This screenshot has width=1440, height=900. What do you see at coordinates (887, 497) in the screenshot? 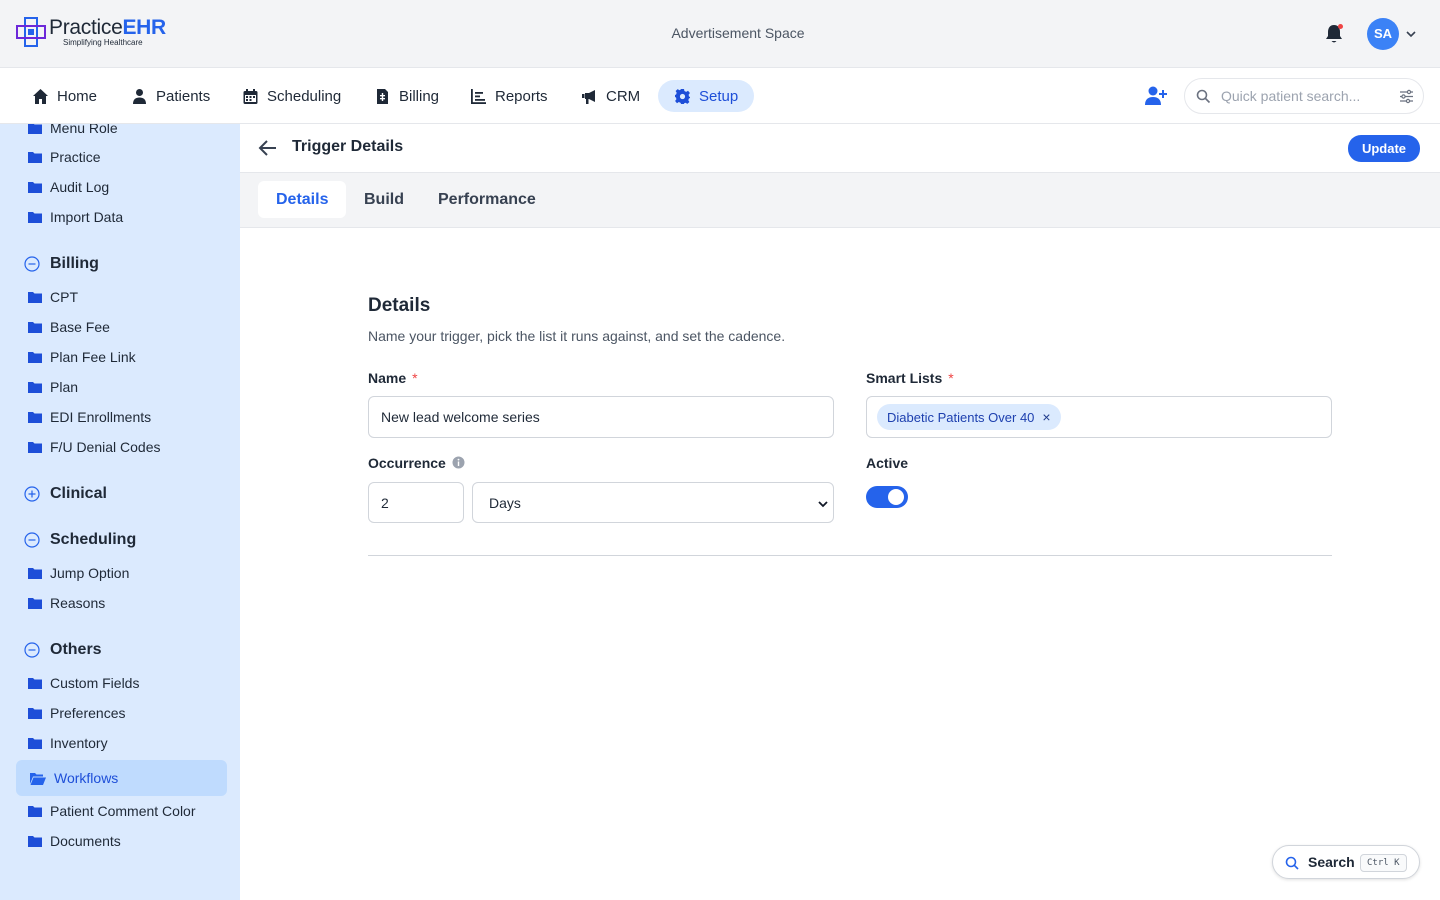
I see `active-toggle` at bounding box center [887, 497].